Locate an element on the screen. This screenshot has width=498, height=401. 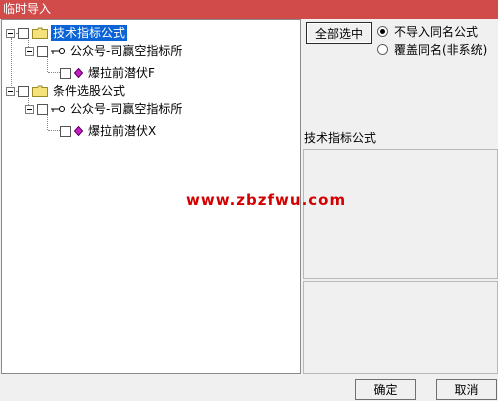
formula-info-pane is located at coordinates (400, 214).